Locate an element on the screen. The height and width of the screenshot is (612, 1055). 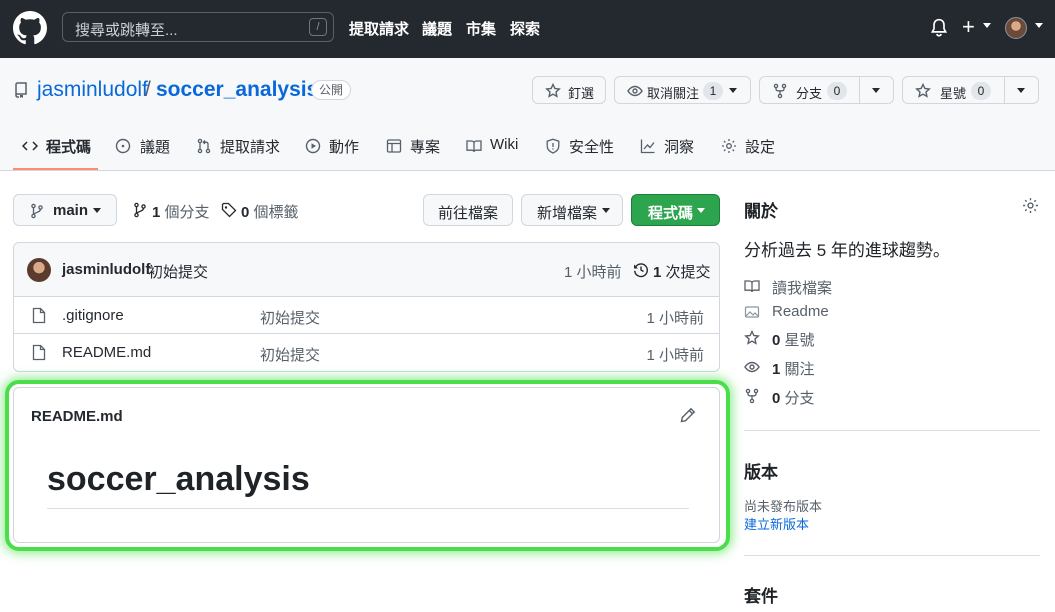
branches-link: 1 個分支 is located at coordinates (181, 211).